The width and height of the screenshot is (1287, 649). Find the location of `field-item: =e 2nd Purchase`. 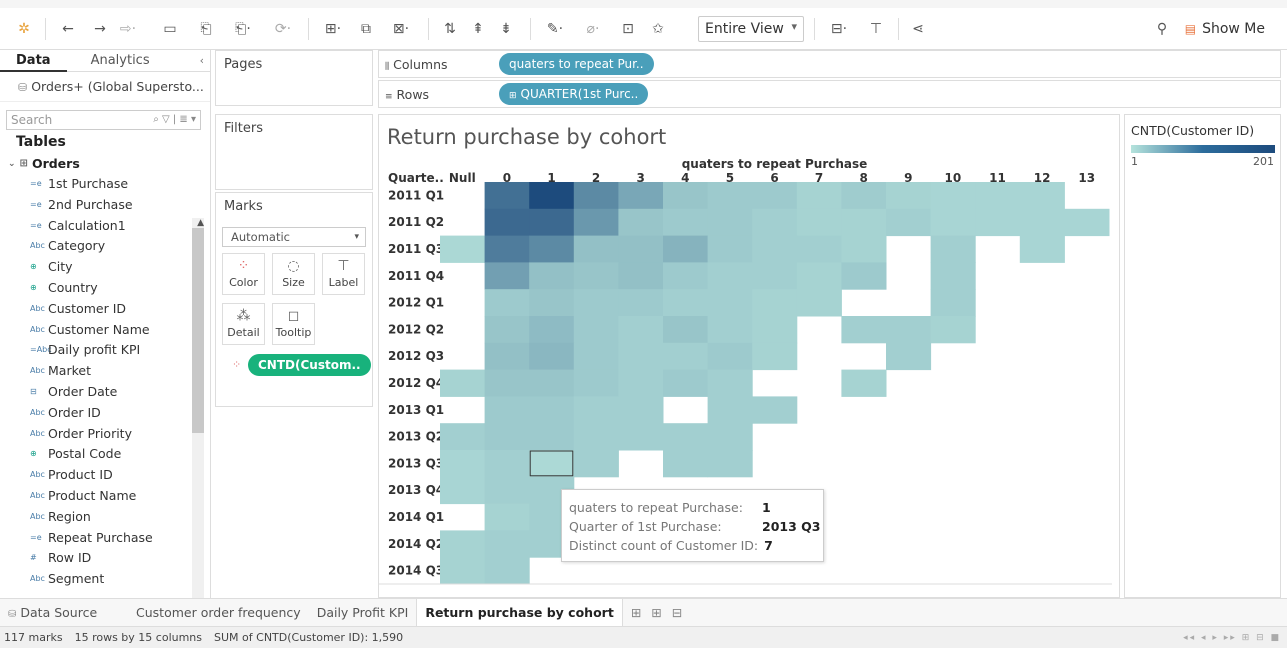

field-item: =e 2nd Purchase is located at coordinates (105, 205).